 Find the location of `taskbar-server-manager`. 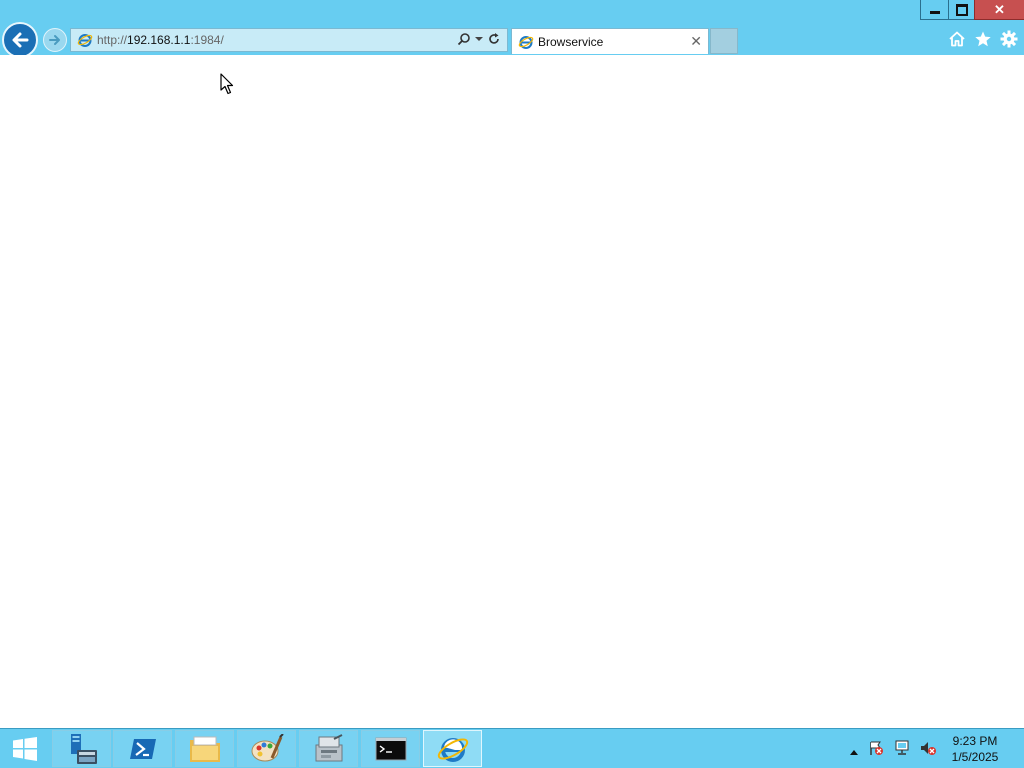

taskbar-server-manager is located at coordinates (81, 748).